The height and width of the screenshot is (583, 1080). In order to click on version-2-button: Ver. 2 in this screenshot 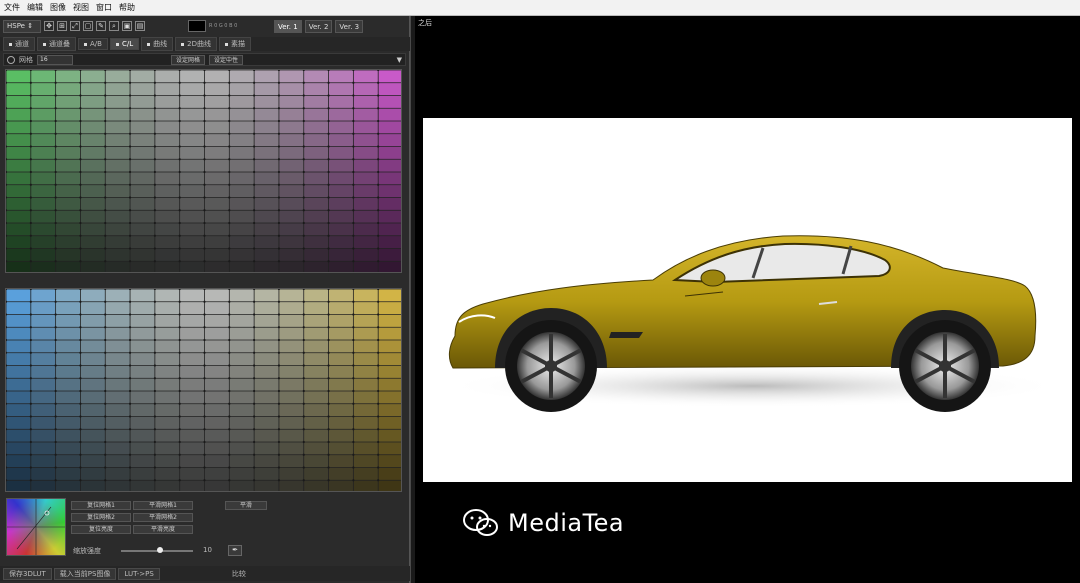, I will do `click(318, 26)`.